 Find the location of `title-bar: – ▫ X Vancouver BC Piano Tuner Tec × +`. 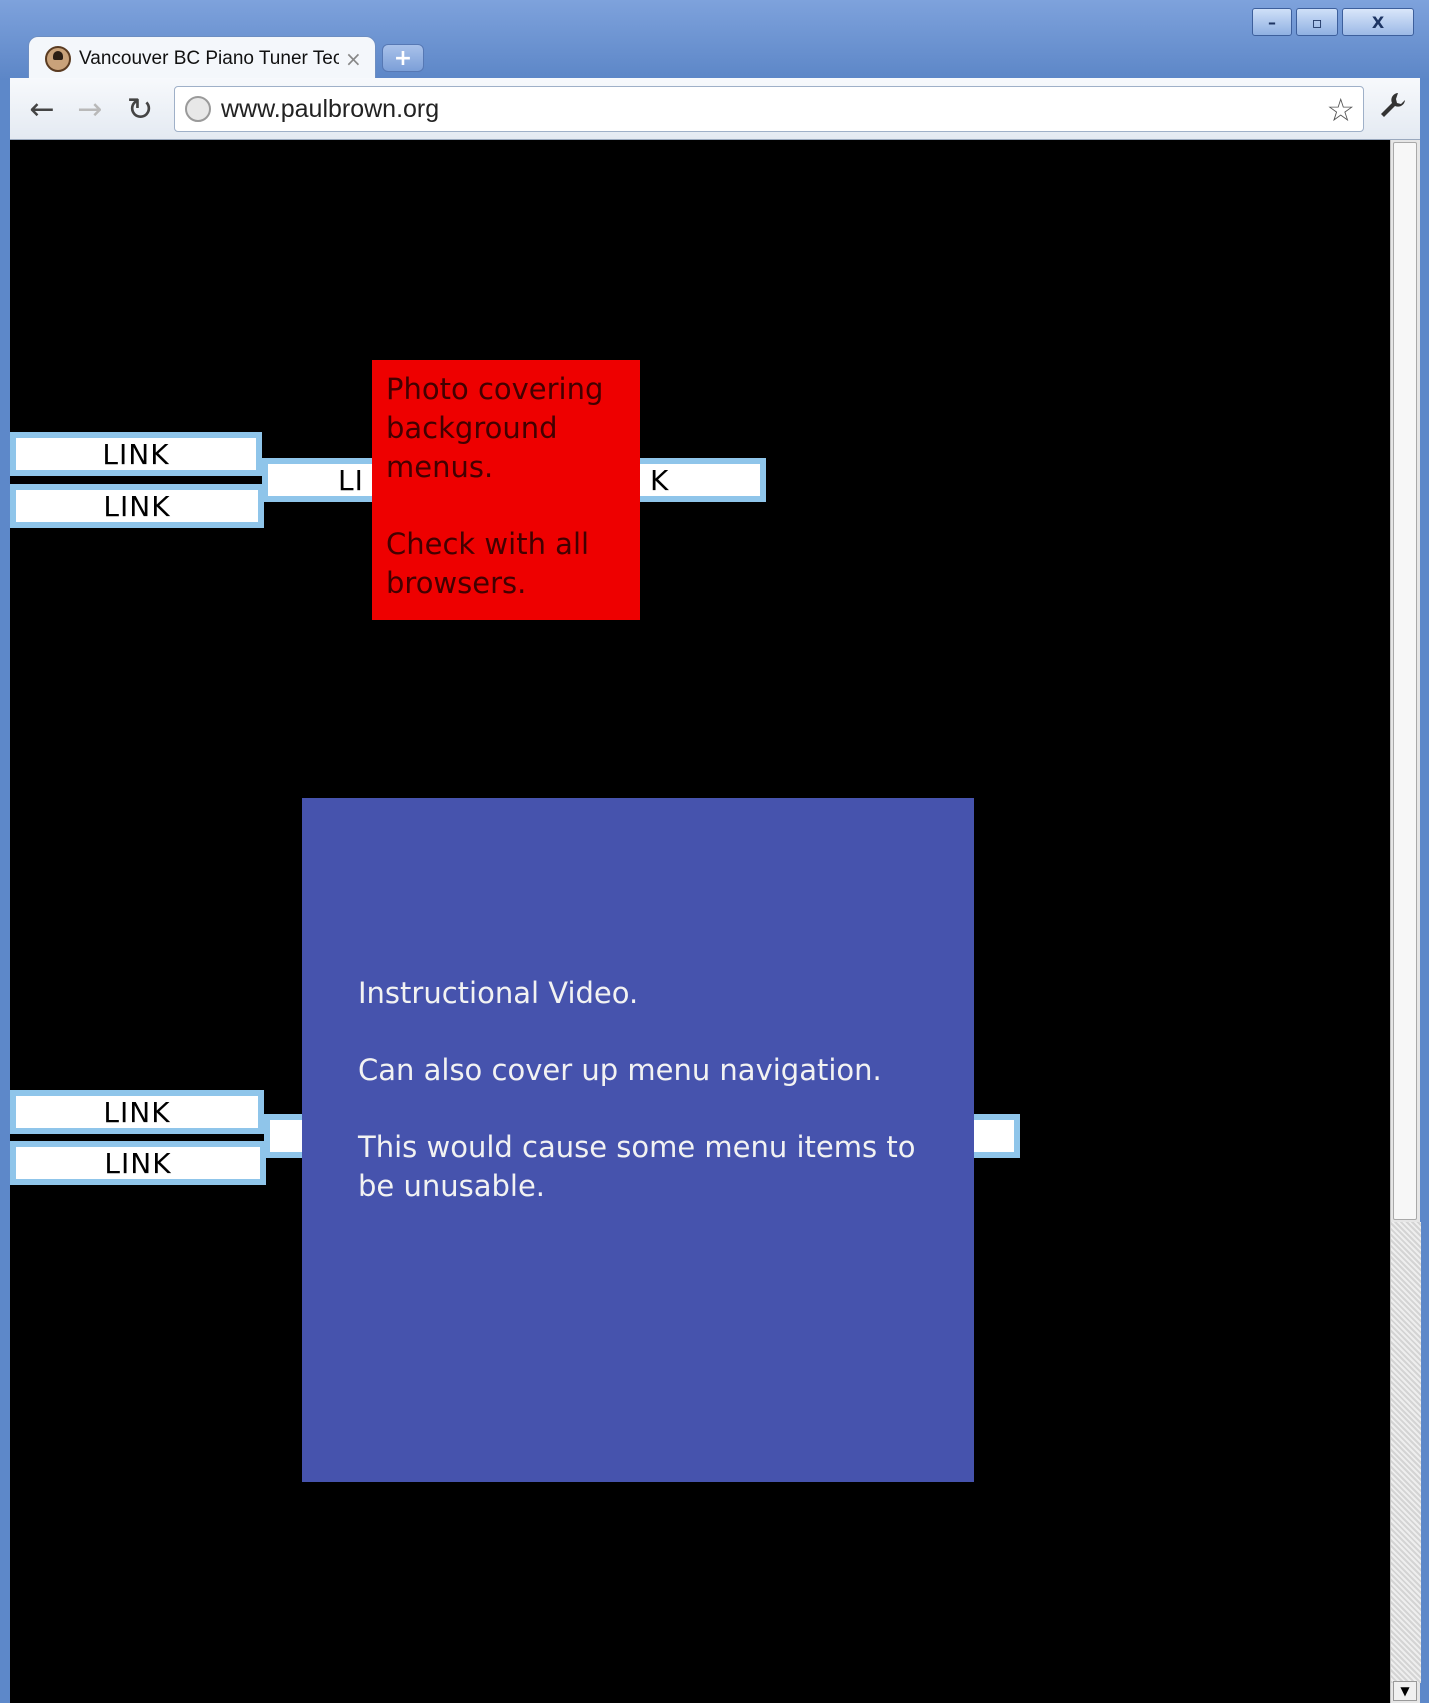

title-bar: – ▫ X Vancouver BC Piano Tuner Tec × + is located at coordinates (714, 40).